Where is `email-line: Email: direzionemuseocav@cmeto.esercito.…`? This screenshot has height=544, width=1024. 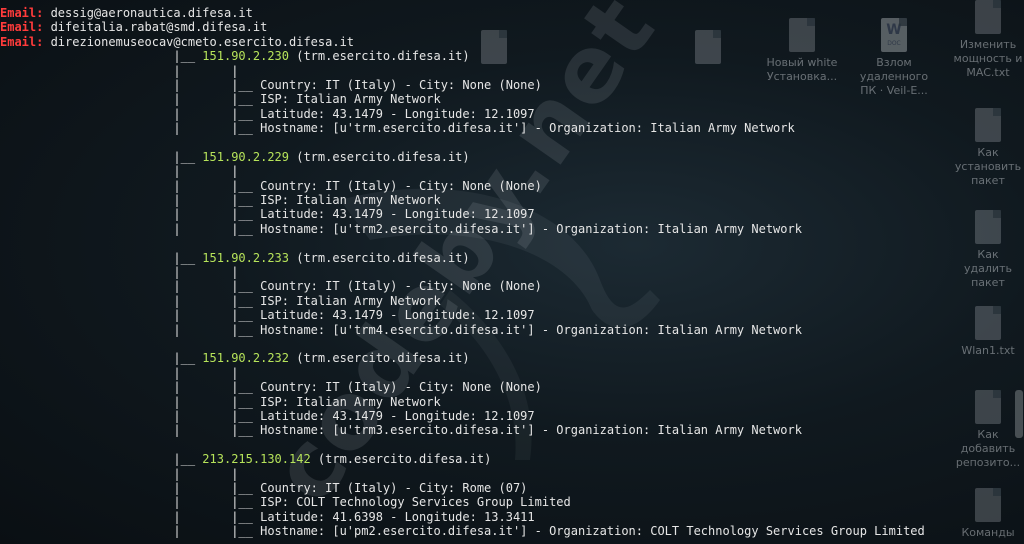 email-line: Email: direzionemuseocav@cmeto.esercito.… is located at coordinates (462, 42).